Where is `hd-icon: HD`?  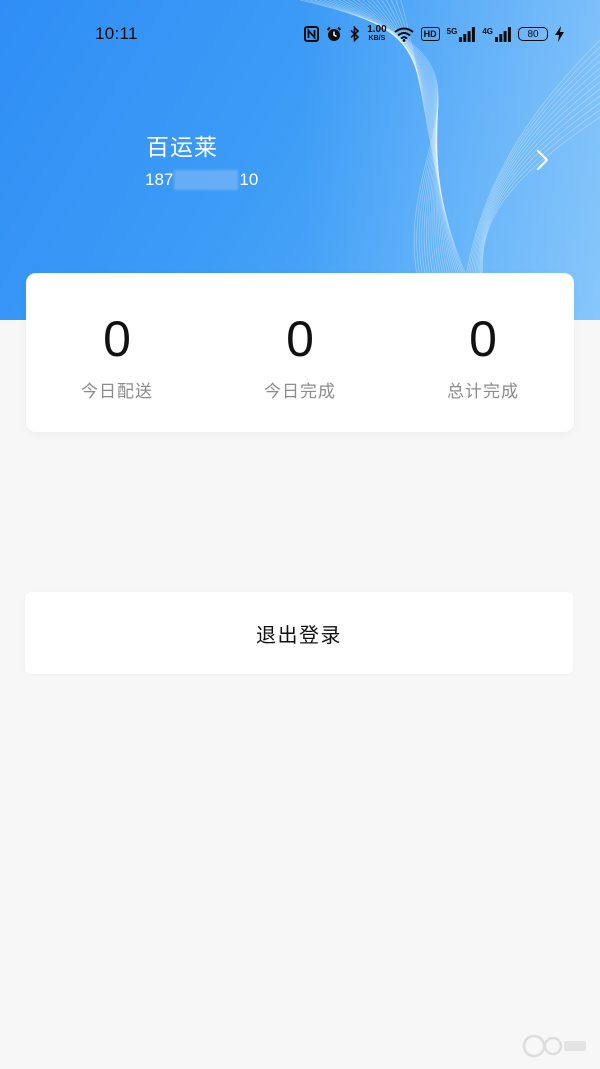
hd-icon: HD is located at coordinates (430, 34).